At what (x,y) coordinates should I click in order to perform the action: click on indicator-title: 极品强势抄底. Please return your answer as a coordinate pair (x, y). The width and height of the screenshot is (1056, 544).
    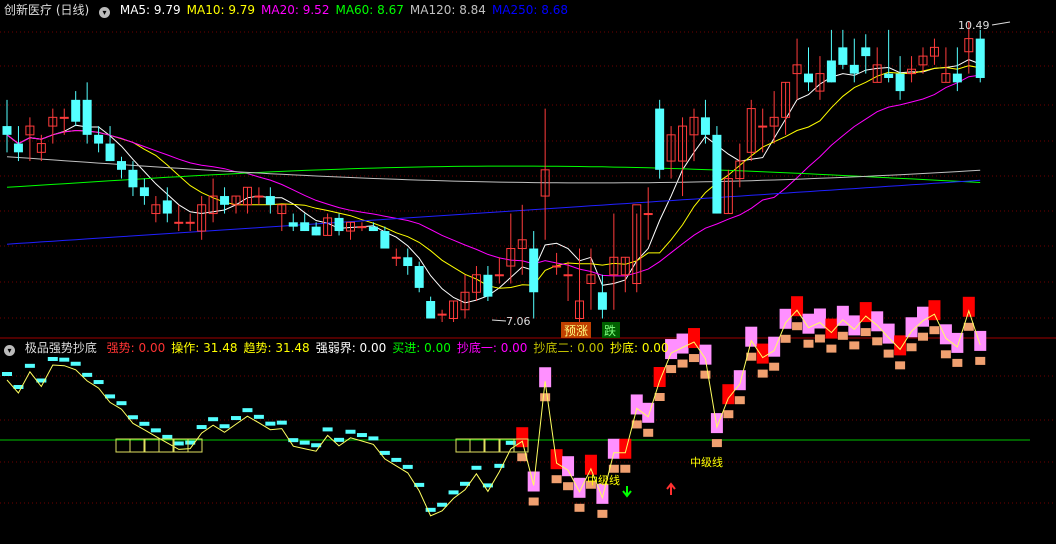
    Looking at the image, I should click on (61, 348).